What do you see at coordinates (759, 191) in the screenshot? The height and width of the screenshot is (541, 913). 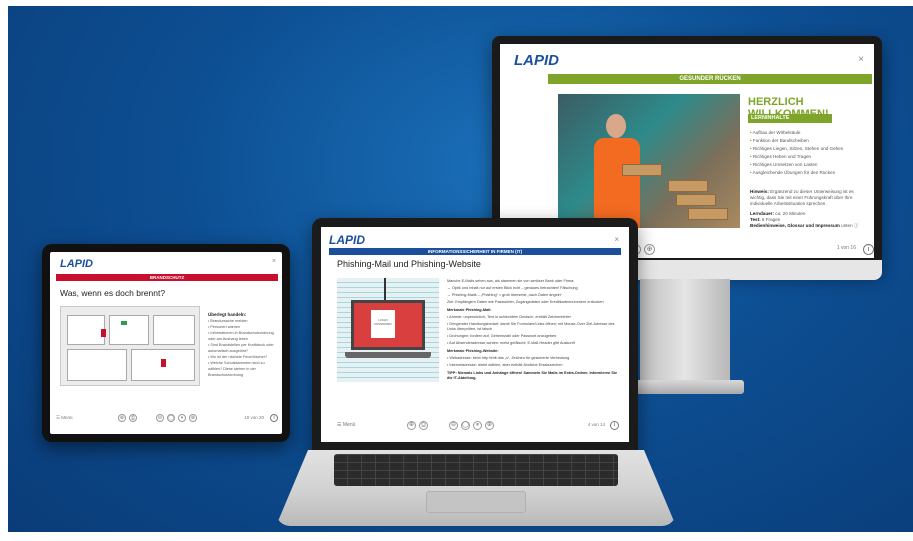 I see `hint-label: Hinweis:` at bounding box center [759, 191].